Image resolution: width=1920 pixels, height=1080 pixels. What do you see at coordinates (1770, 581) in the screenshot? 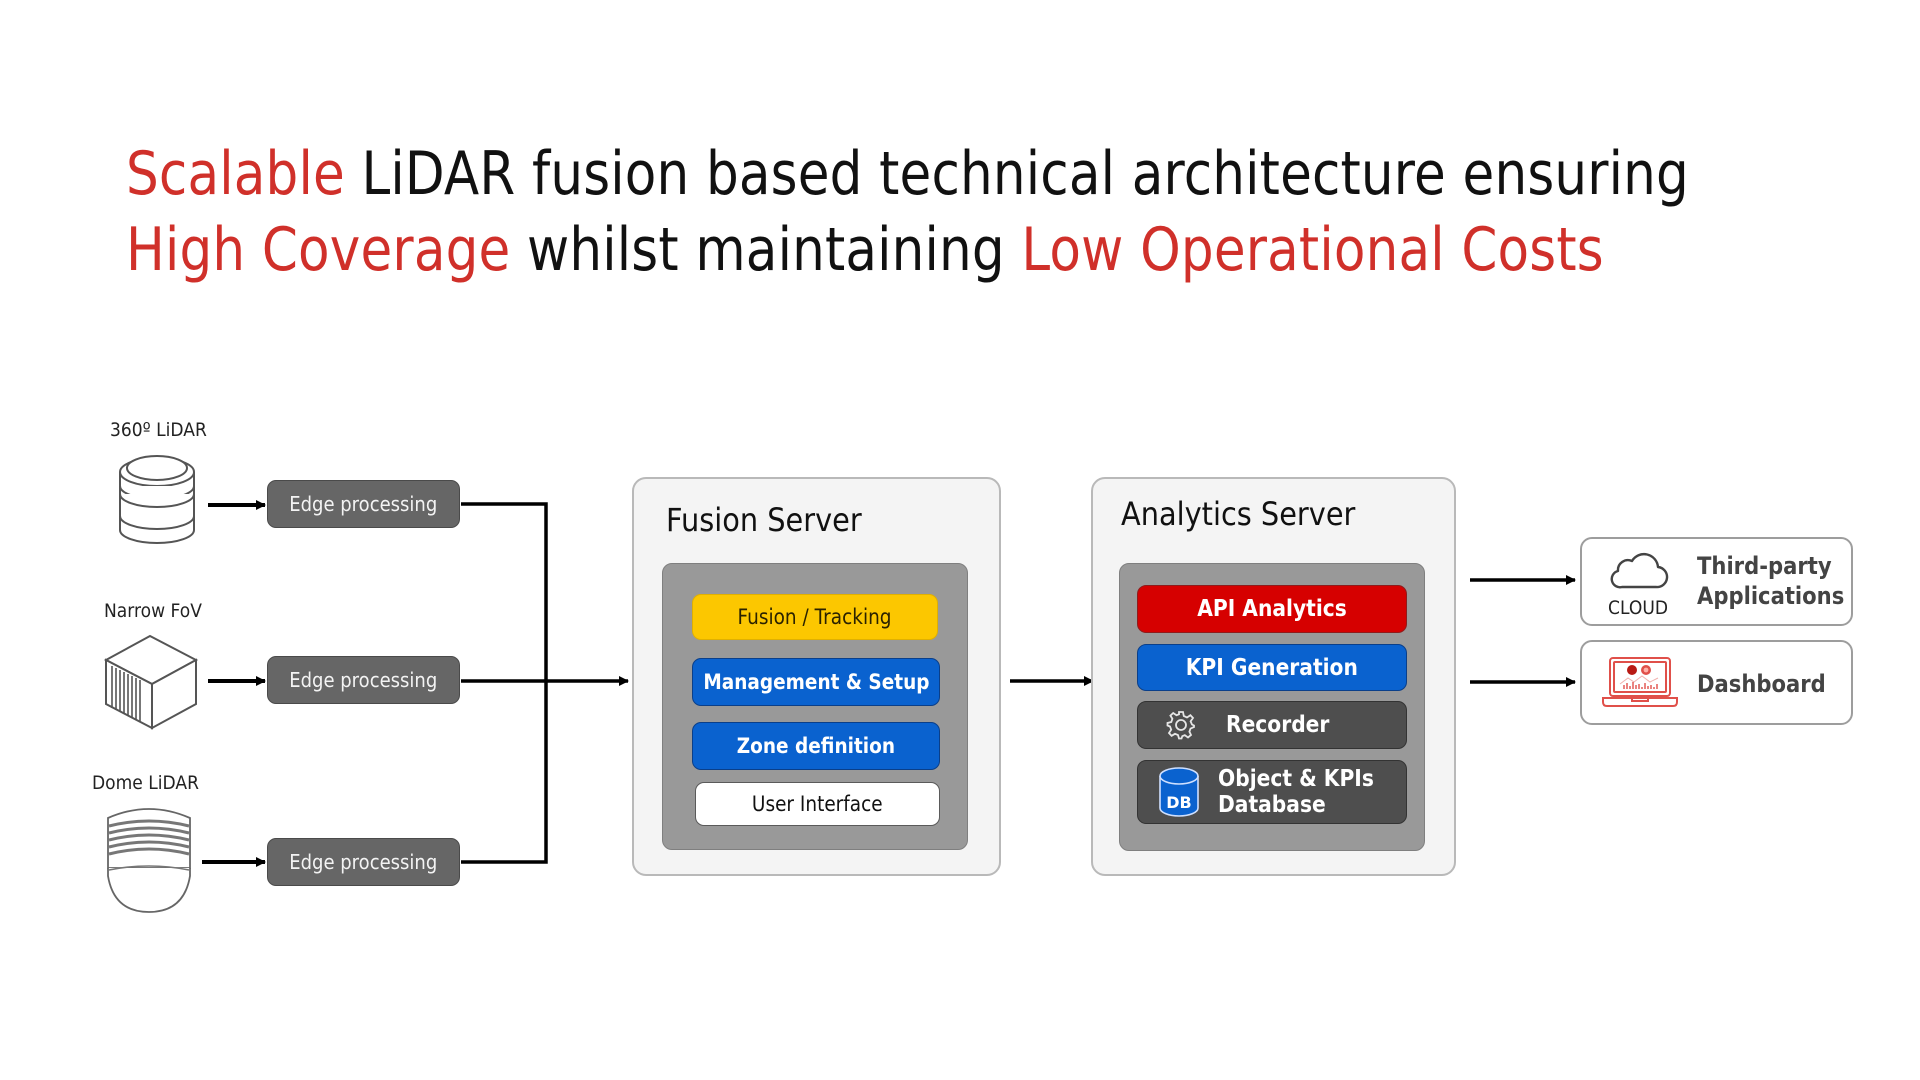
I see `third-party-label: Third-party Applications` at bounding box center [1770, 581].